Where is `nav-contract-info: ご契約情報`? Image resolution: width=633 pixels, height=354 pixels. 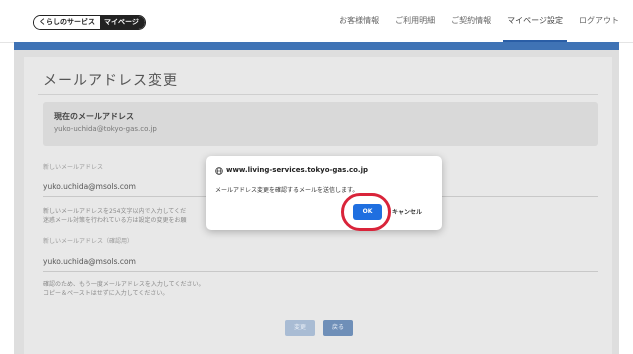
nav-contract-info: ご契約情報 is located at coordinates (471, 21).